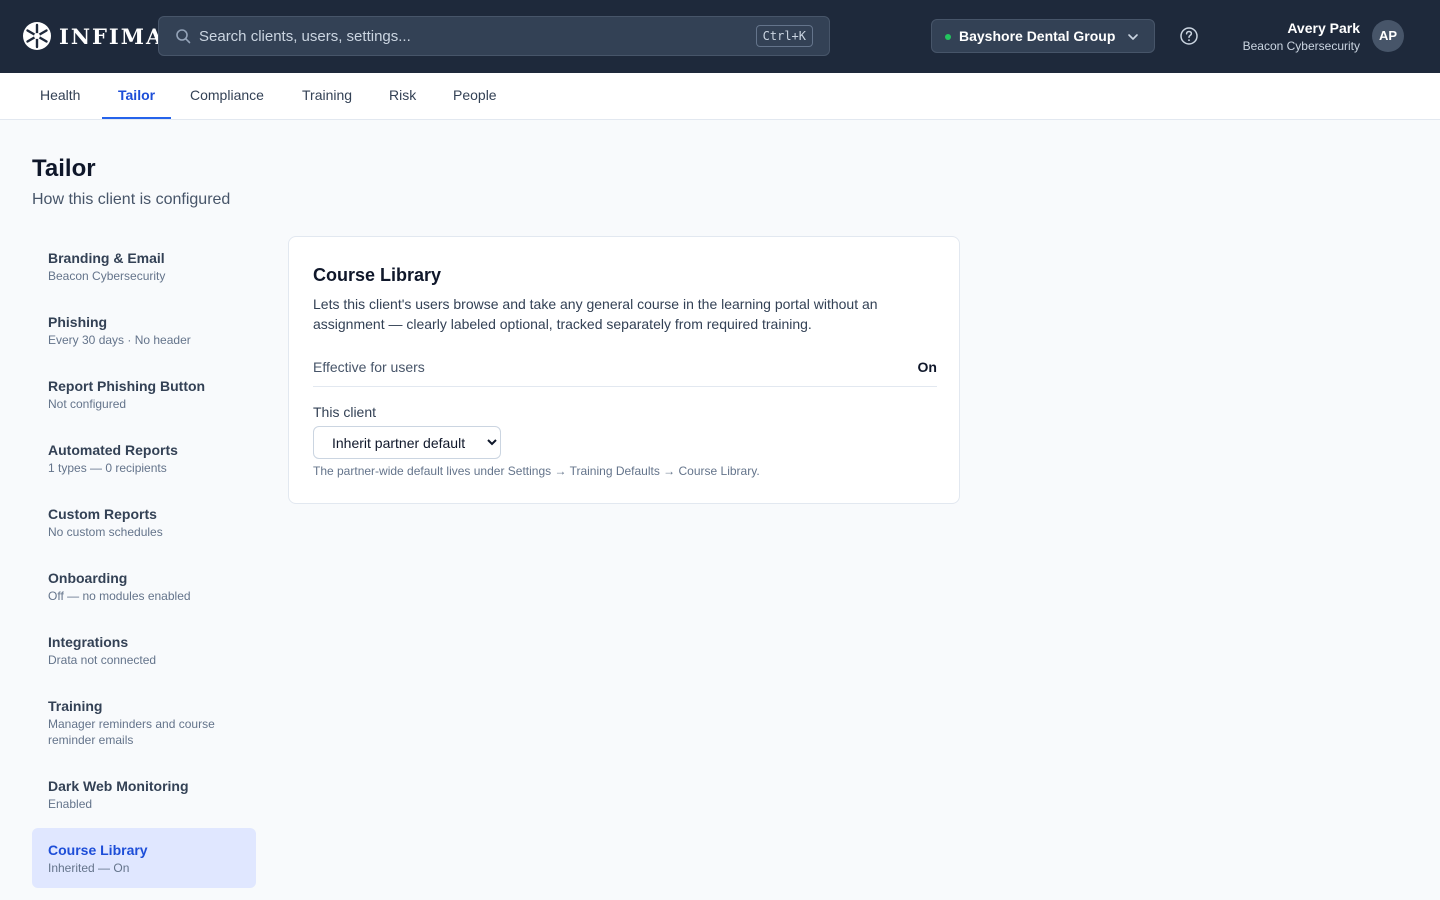  What do you see at coordinates (75, 706) in the screenshot?
I see `sidebar-item-label: Training` at bounding box center [75, 706].